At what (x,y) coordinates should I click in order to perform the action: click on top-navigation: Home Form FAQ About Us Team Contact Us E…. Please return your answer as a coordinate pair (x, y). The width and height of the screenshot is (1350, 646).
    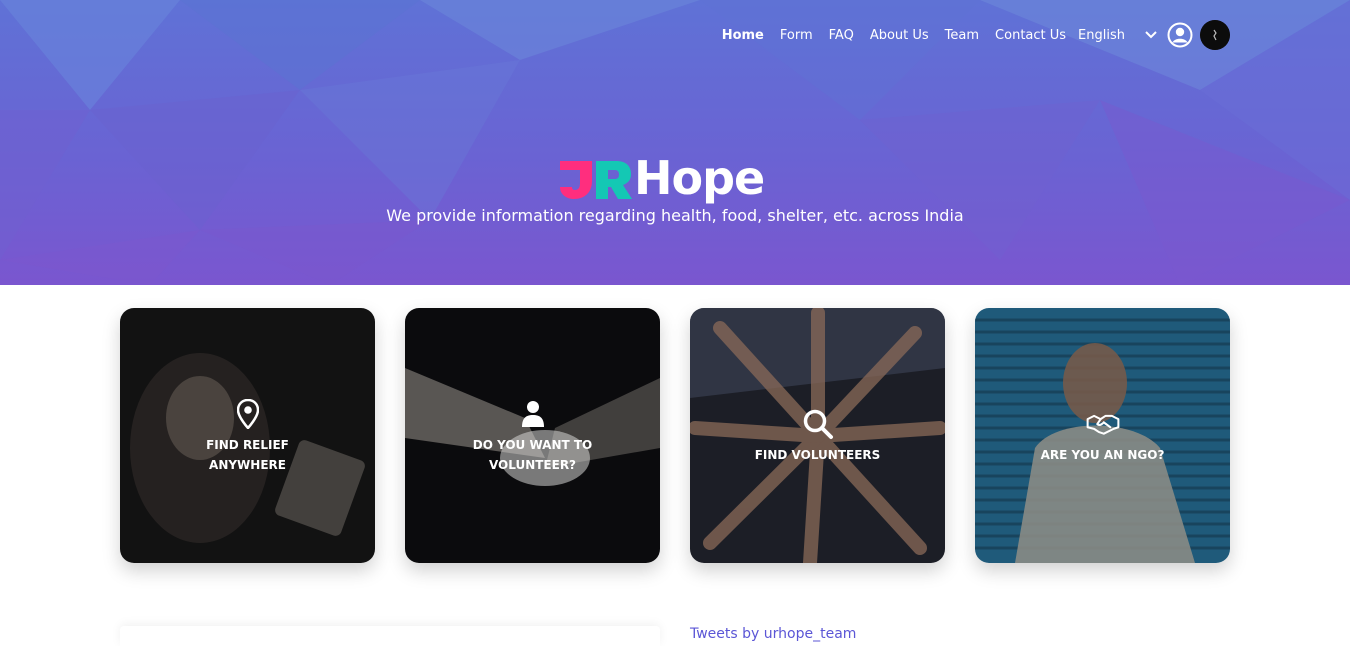
    Looking at the image, I should click on (968, 35).